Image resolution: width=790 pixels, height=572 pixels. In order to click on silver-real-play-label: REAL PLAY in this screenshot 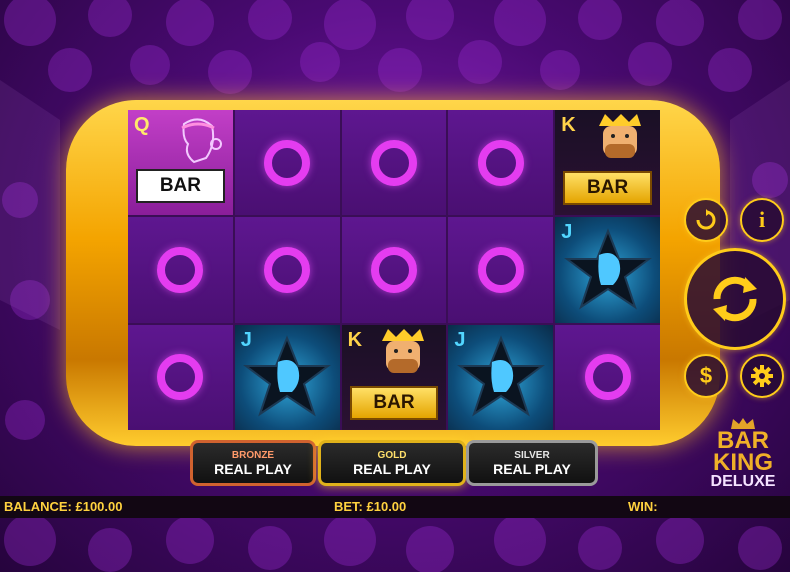, I will do `click(532, 468)`.